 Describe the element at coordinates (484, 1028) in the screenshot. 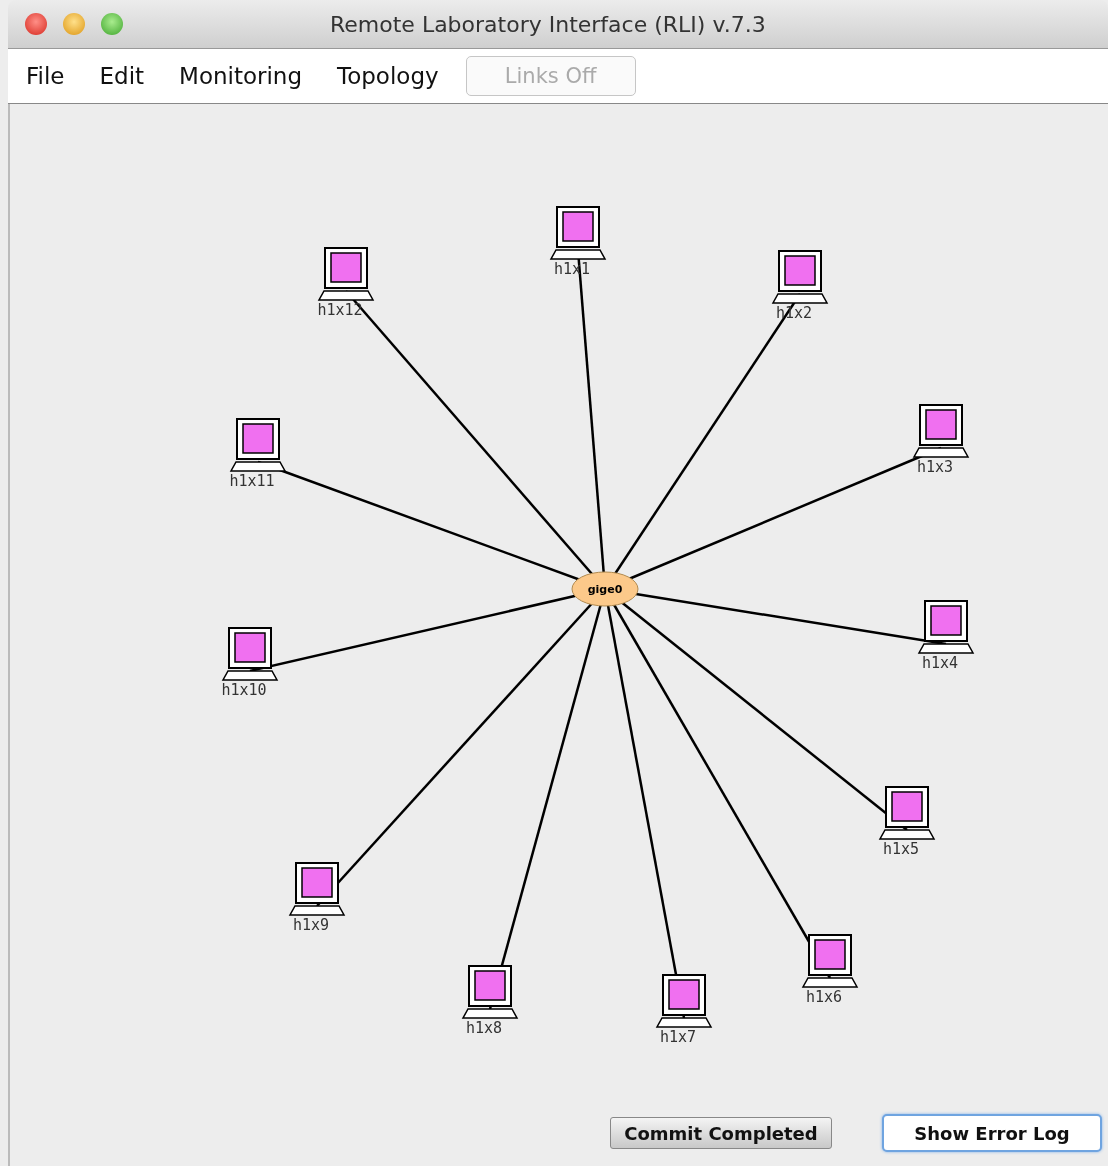

I see `host-label: h1x8` at that location.